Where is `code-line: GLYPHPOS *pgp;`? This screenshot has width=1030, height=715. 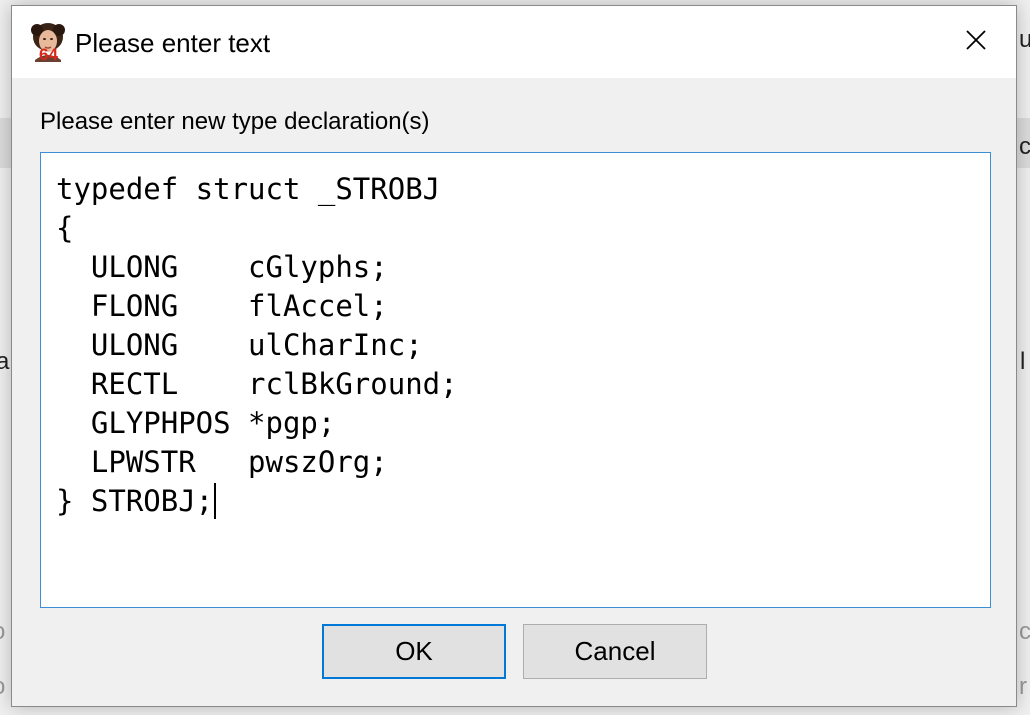 code-line: GLYPHPOS *pgp; is located at coordinates (196, 423).